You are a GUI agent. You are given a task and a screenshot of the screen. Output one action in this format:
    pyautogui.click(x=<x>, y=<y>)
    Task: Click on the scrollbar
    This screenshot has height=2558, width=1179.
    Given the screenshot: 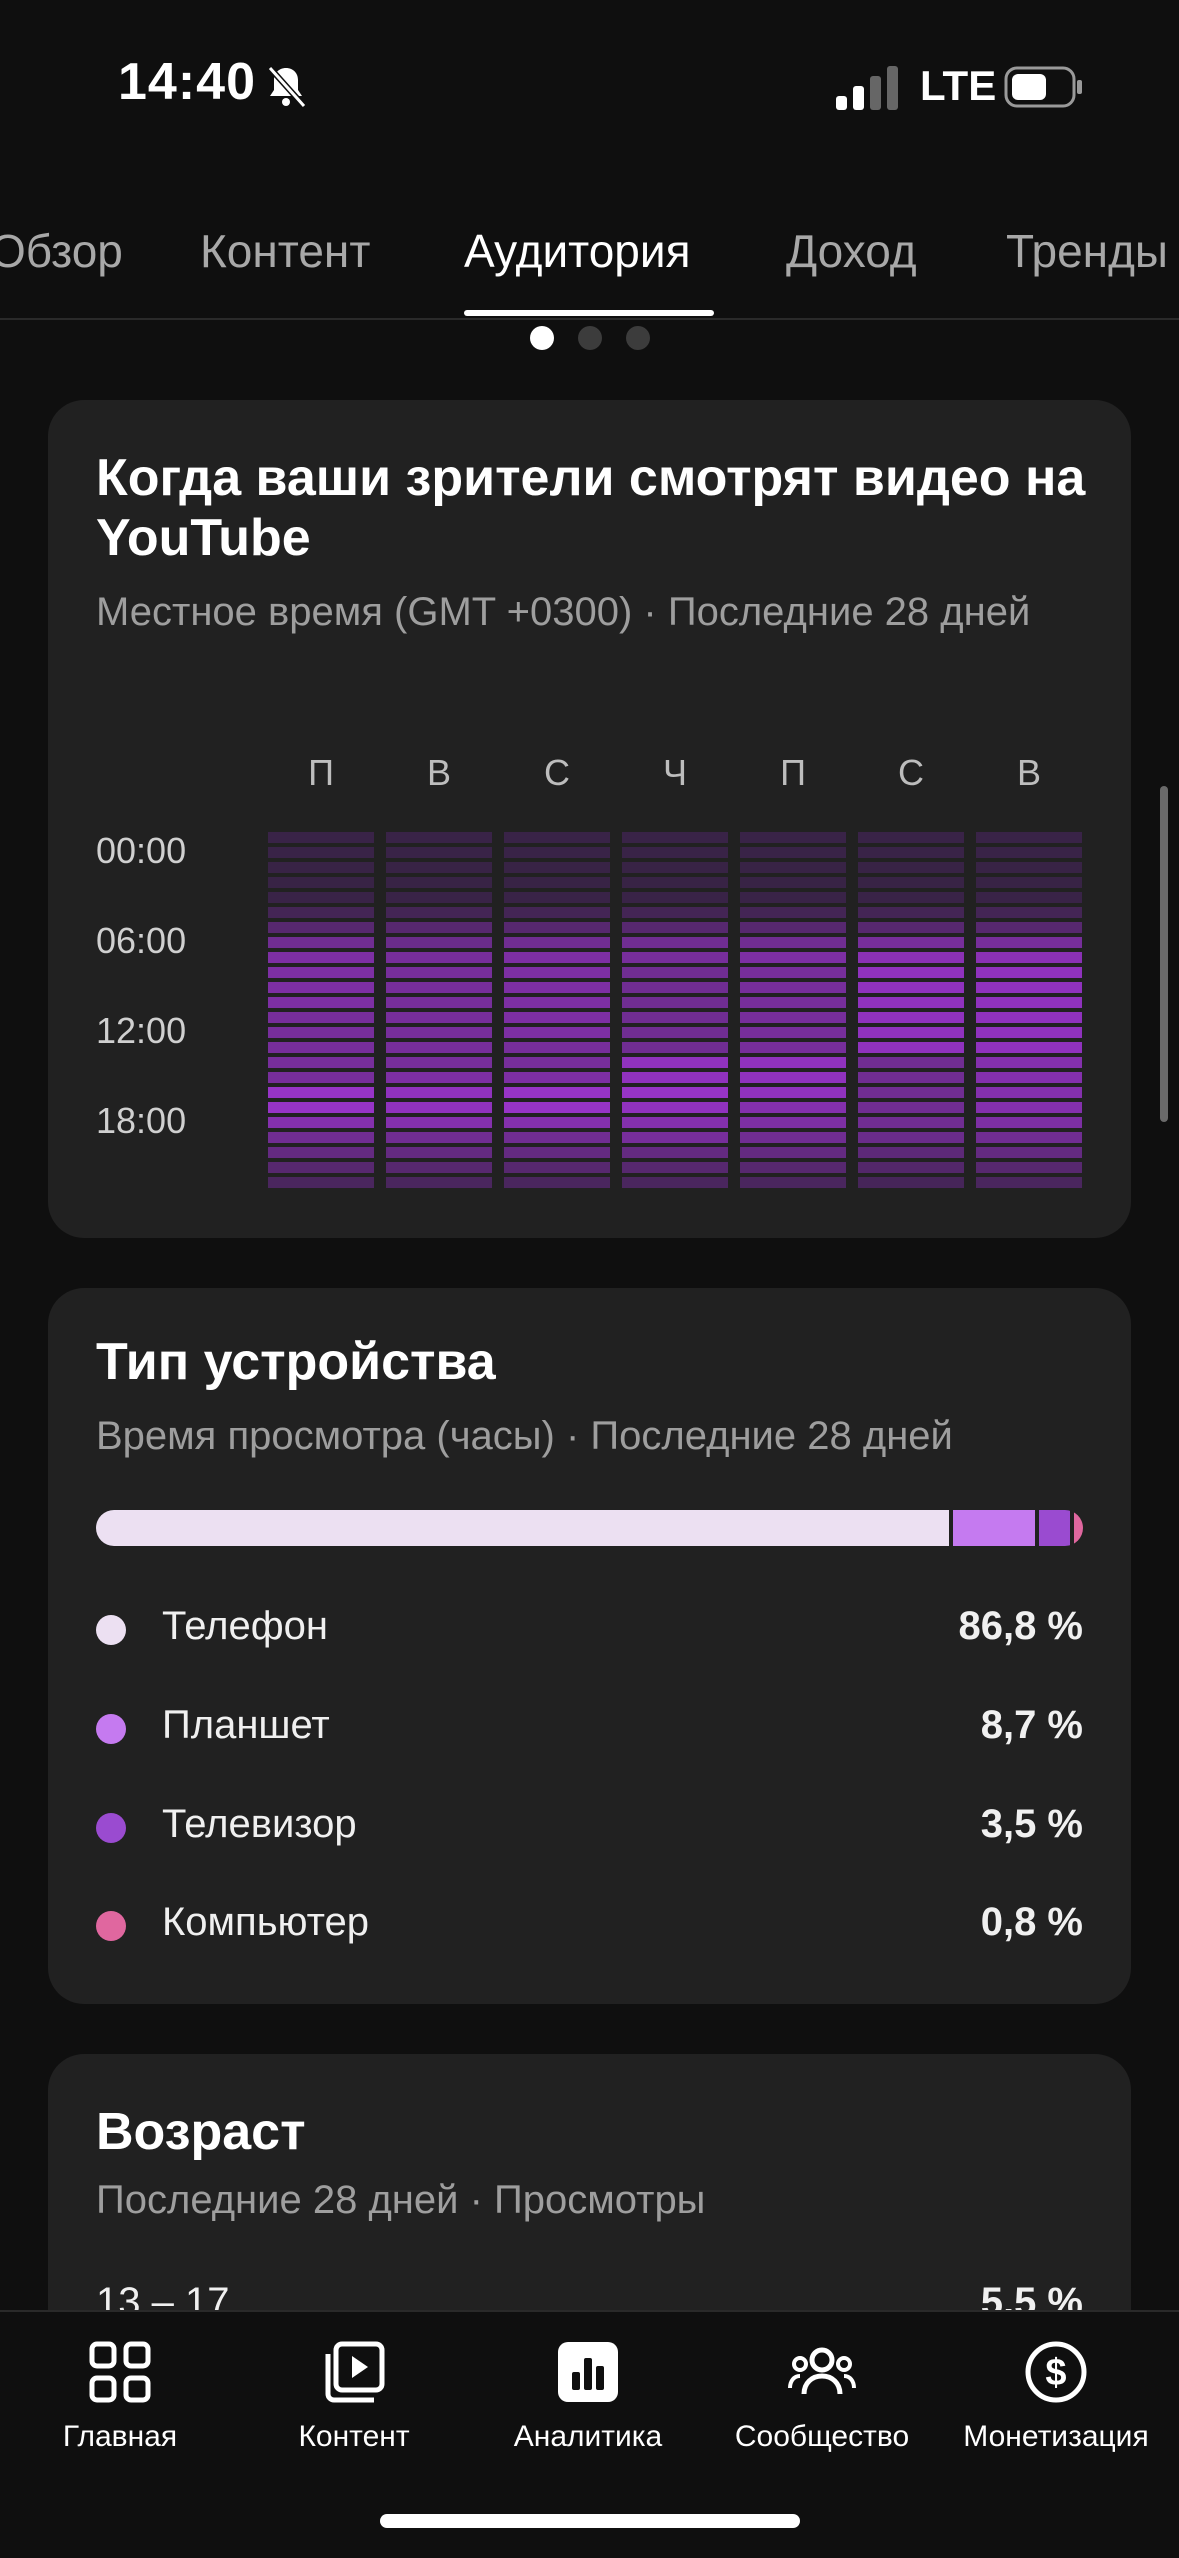 What is the action you would take?
    pyautogui.click(x=1164, y=954)
    